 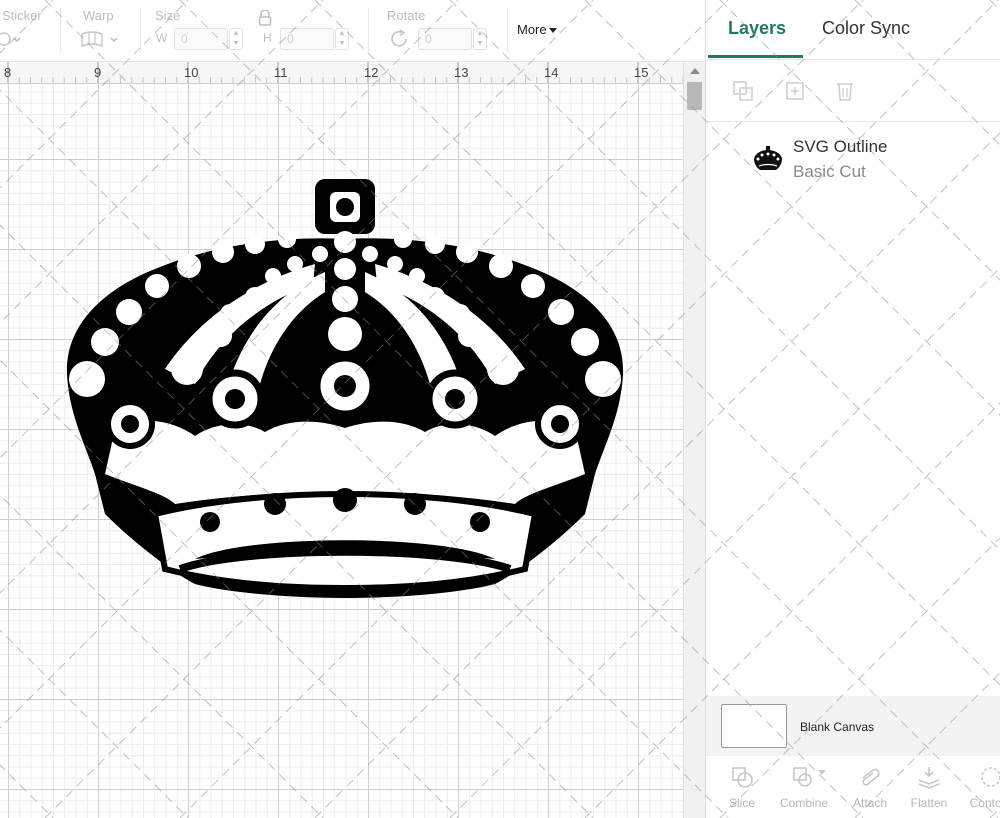 I want to click on height-prefix: H, so click(x=267, y=38).